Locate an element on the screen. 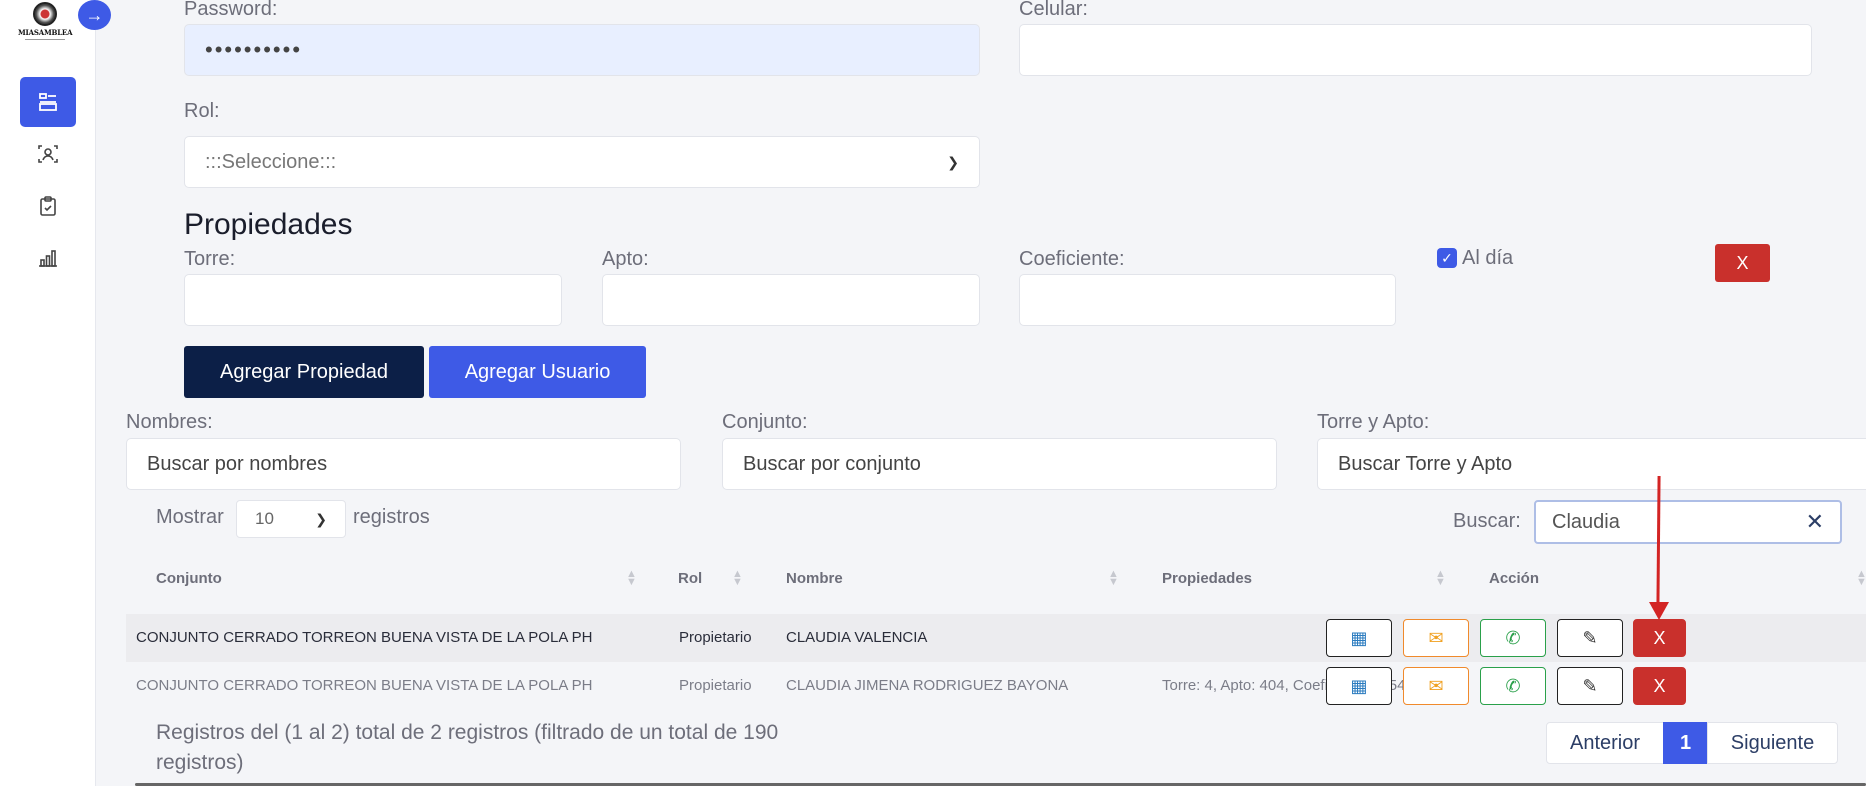 The image size is (1866, 786). al-dia-checkbox: ✓ is located at coordinates (1447, 258).